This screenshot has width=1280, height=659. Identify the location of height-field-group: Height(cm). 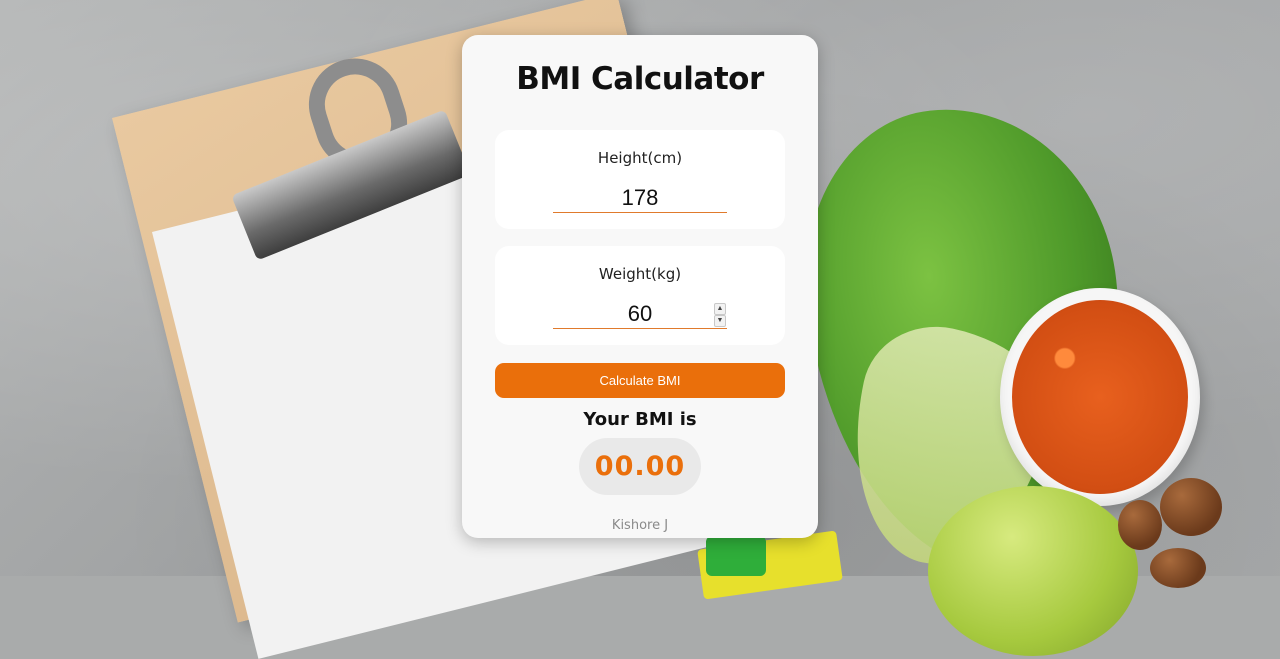
(640, 179).